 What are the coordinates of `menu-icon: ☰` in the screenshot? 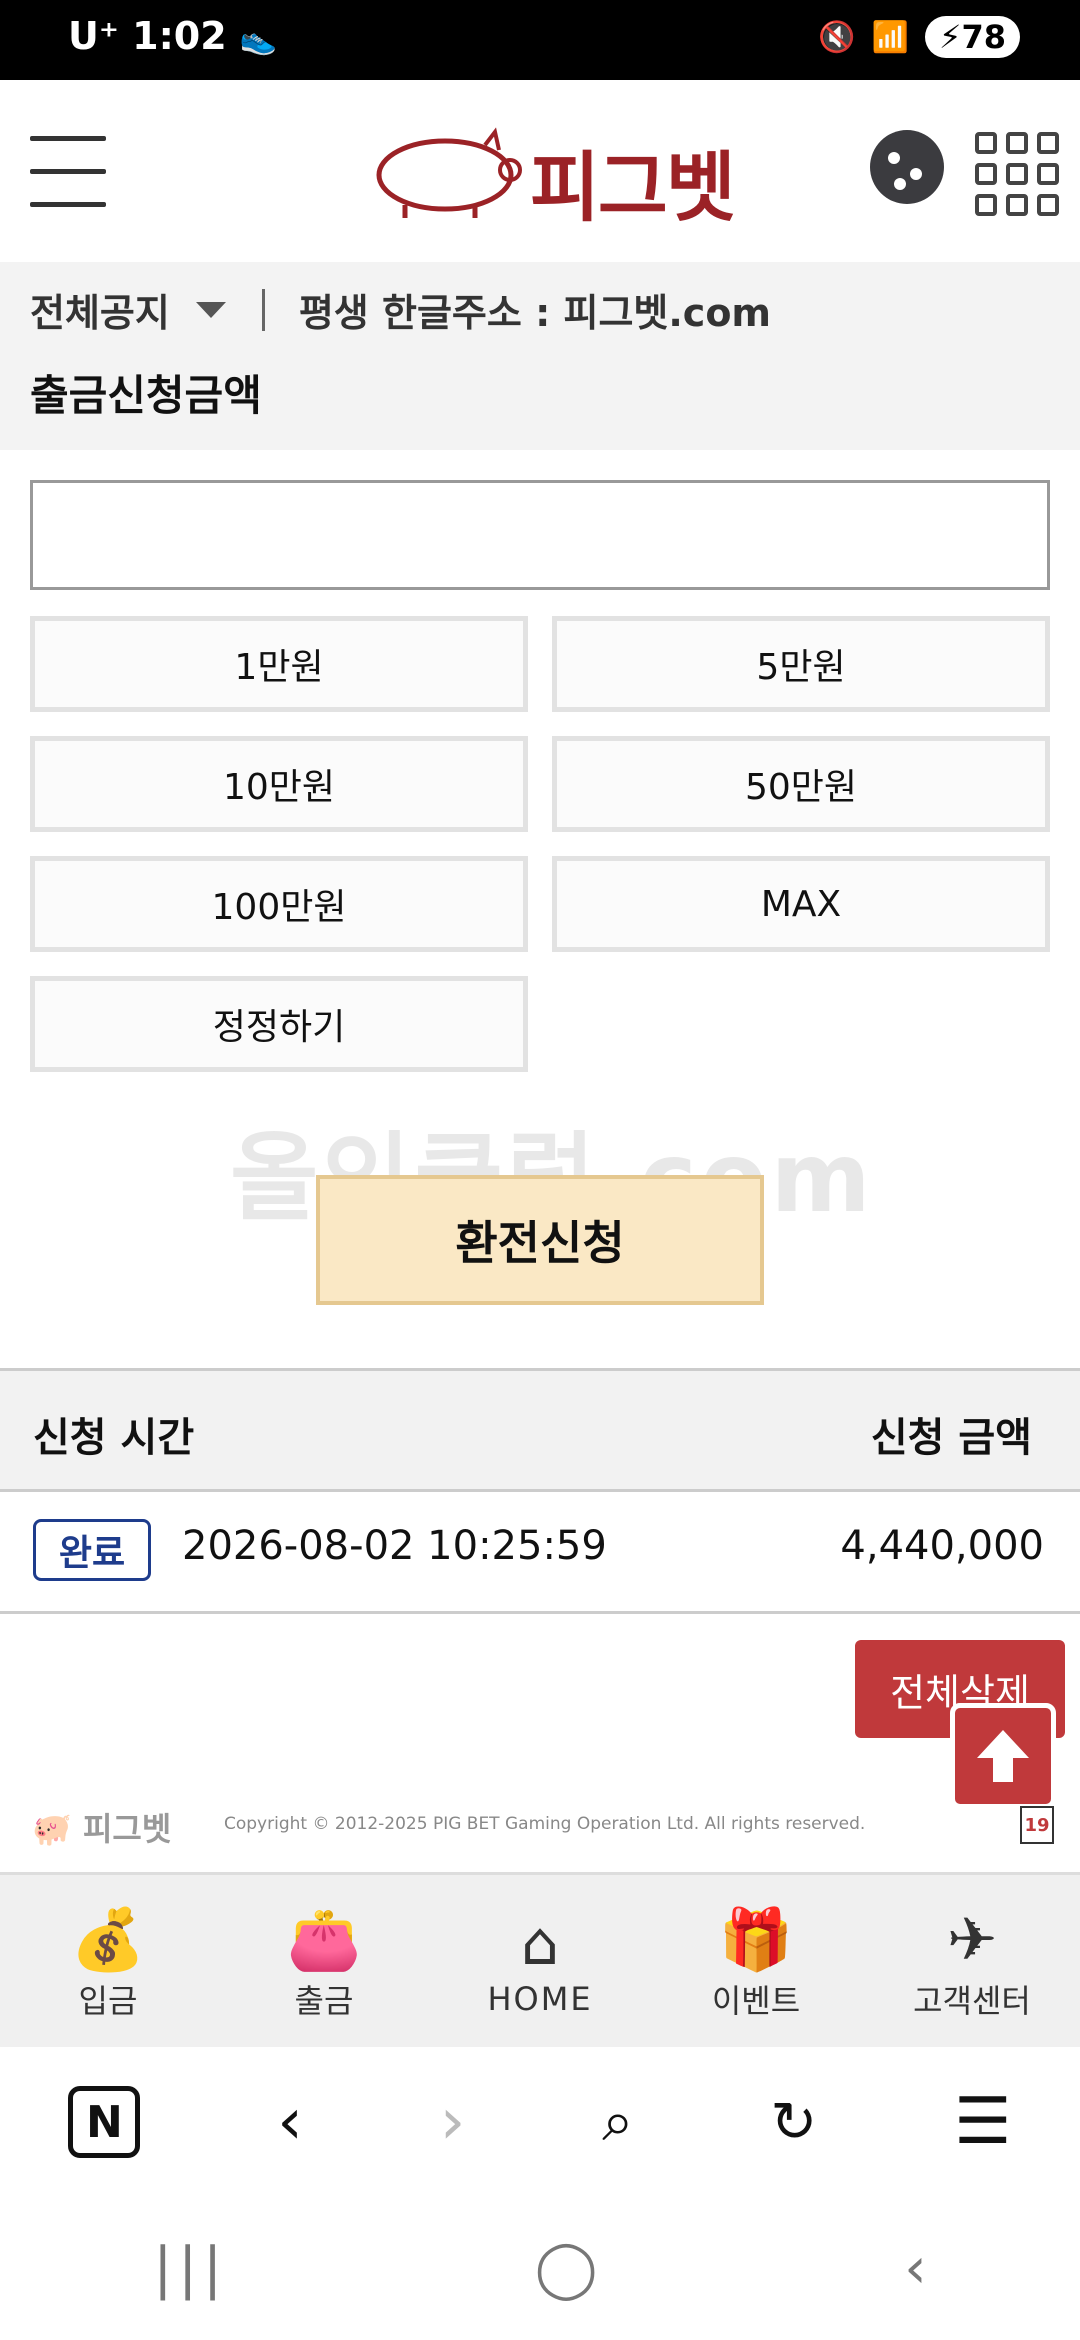 It's located at (982, 2122).